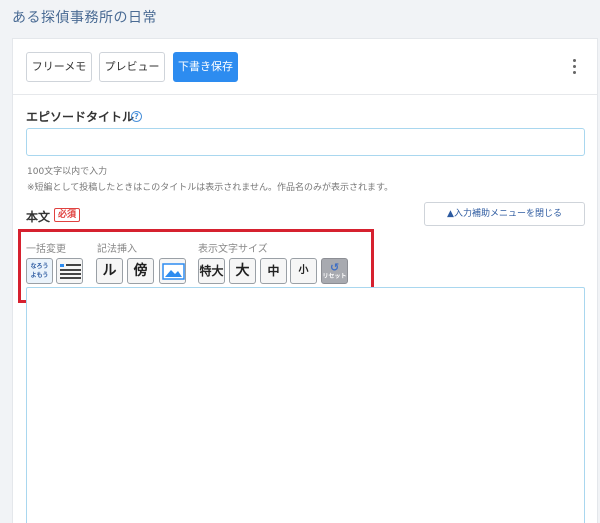  What do you see at coordinates (136, 116) in the screenshot?
I see `help-icon: ?` at bounding box center [136, 116].